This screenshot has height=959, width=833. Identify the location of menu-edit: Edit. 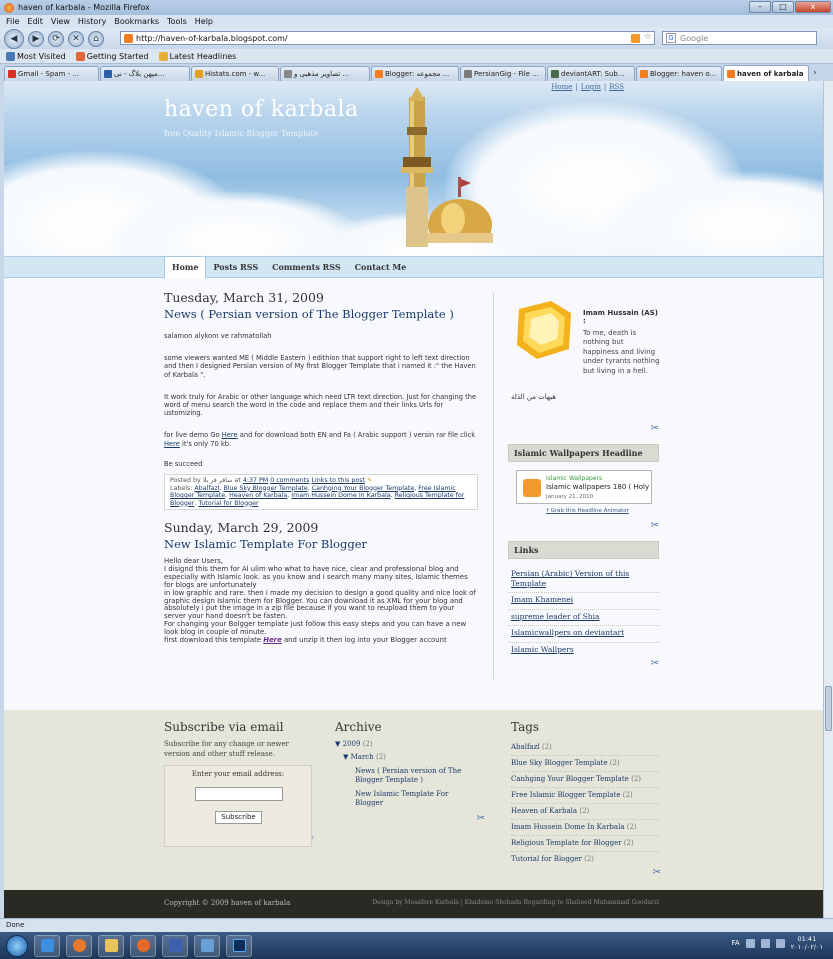
(35, 21).